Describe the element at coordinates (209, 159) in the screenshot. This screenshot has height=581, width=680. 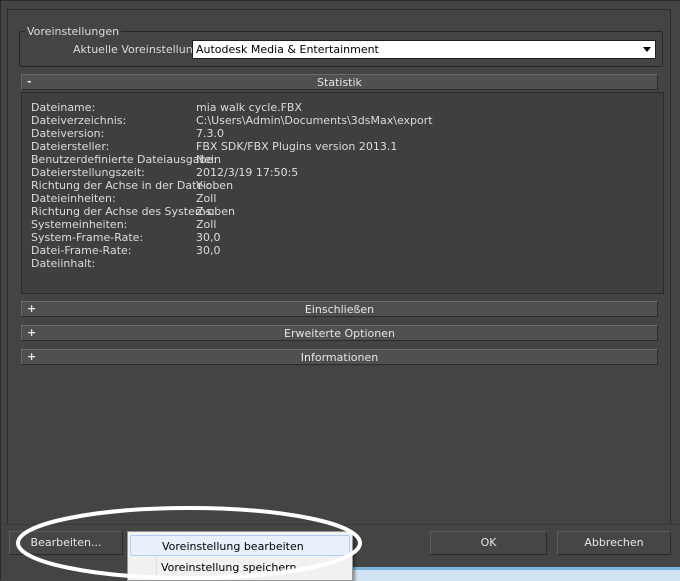
I see `stat-value: Nein` at that location.